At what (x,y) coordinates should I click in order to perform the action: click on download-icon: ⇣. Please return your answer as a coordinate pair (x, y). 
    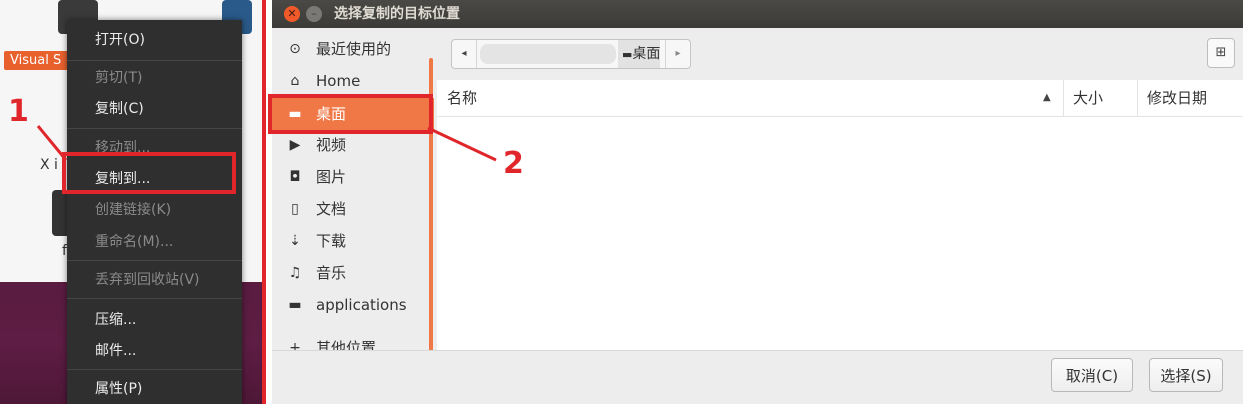
    Looking at the image, I should click on (295, 241).